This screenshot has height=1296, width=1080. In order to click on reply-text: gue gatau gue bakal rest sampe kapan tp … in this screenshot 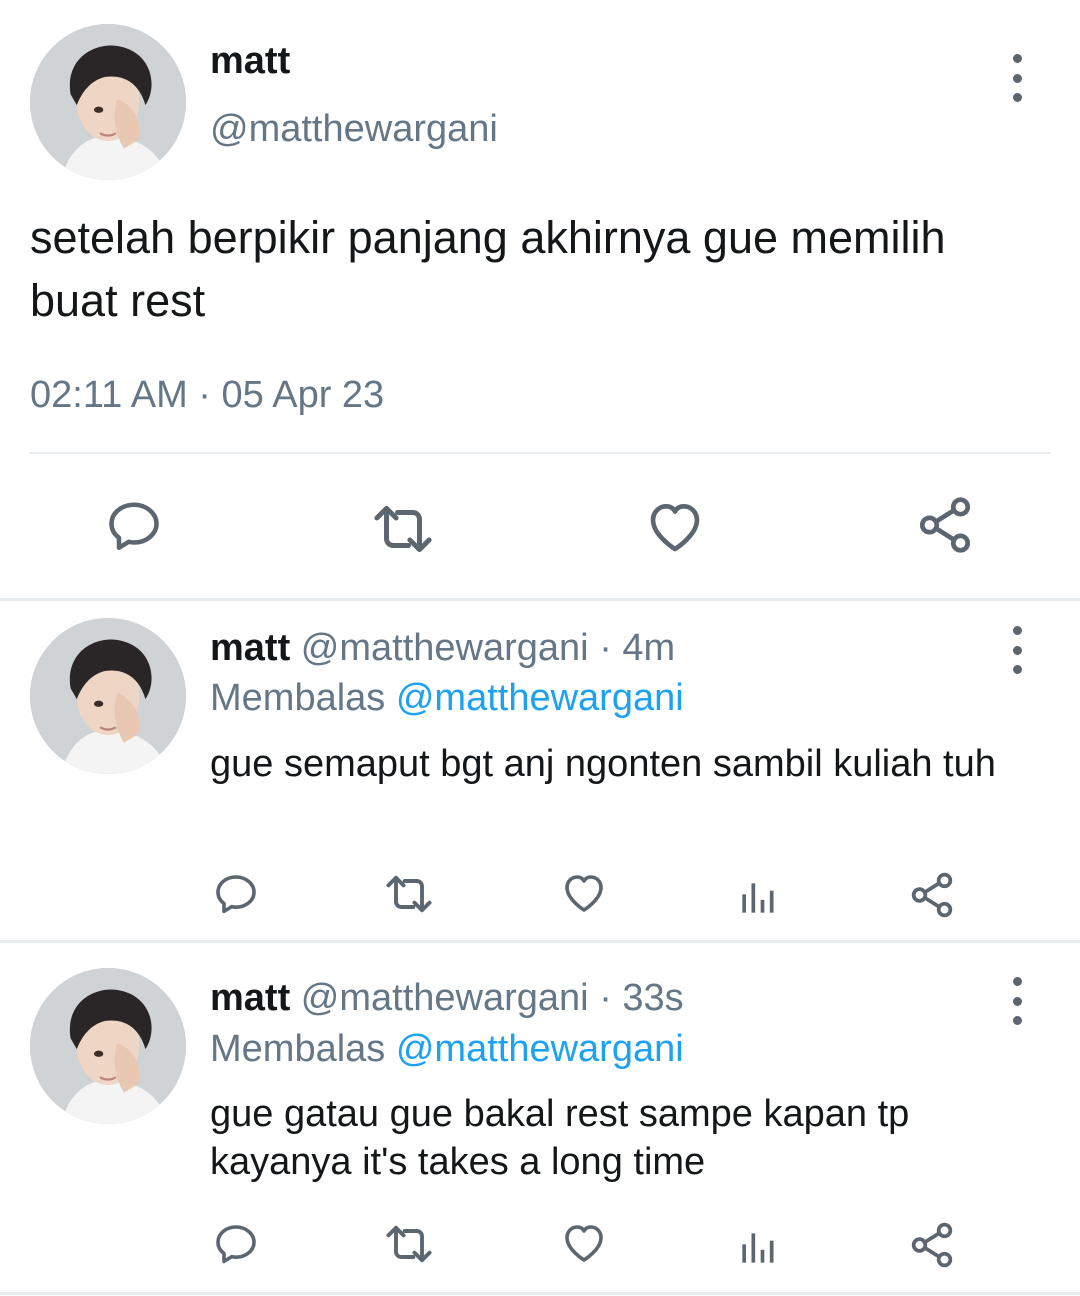, I will do `click(560, 1138)`.